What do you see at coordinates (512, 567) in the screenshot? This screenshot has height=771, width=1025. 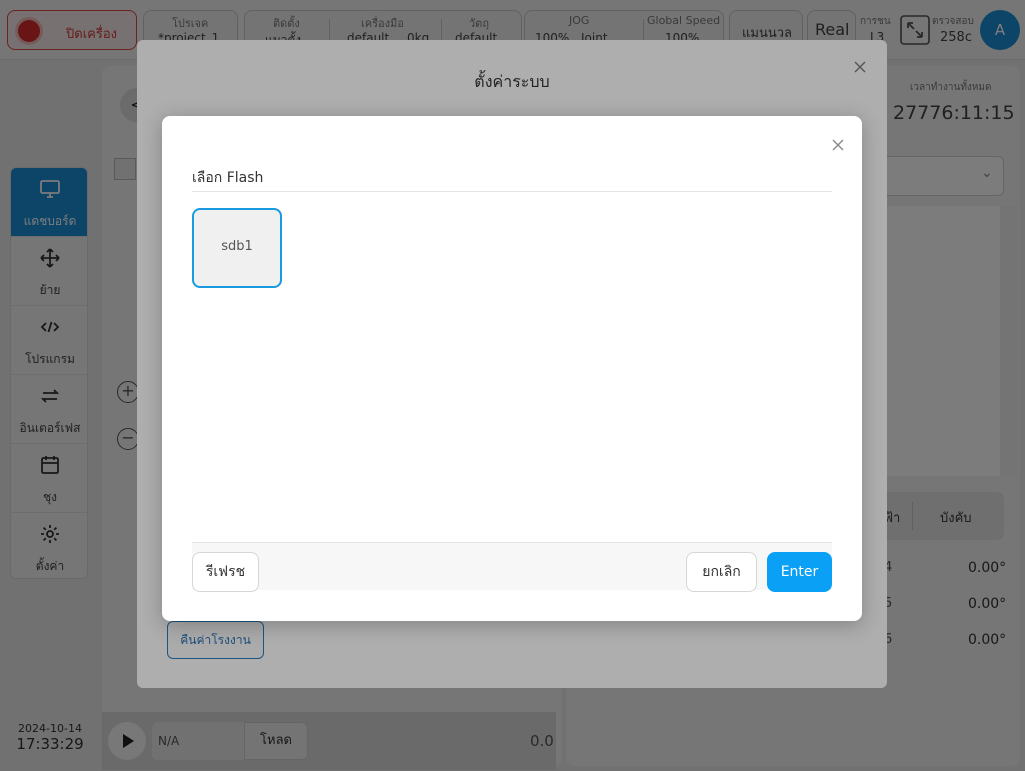 I see `modal-footer: รีเฟรช ยกเลิก Enter` at bounding box center [512, 567].